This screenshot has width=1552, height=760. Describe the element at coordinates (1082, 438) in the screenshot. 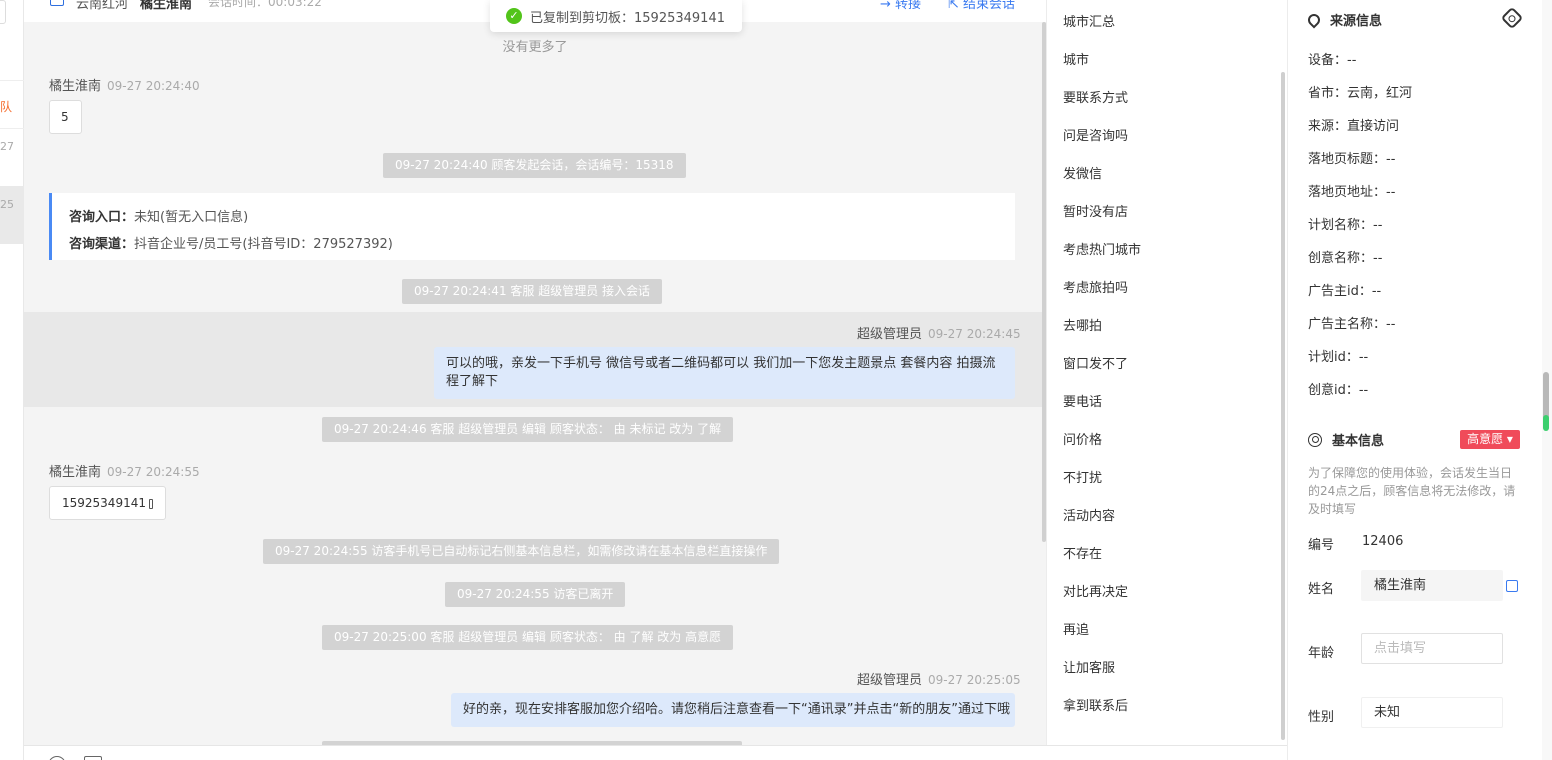

I see `quick-reply-item: 问价格` at that location.